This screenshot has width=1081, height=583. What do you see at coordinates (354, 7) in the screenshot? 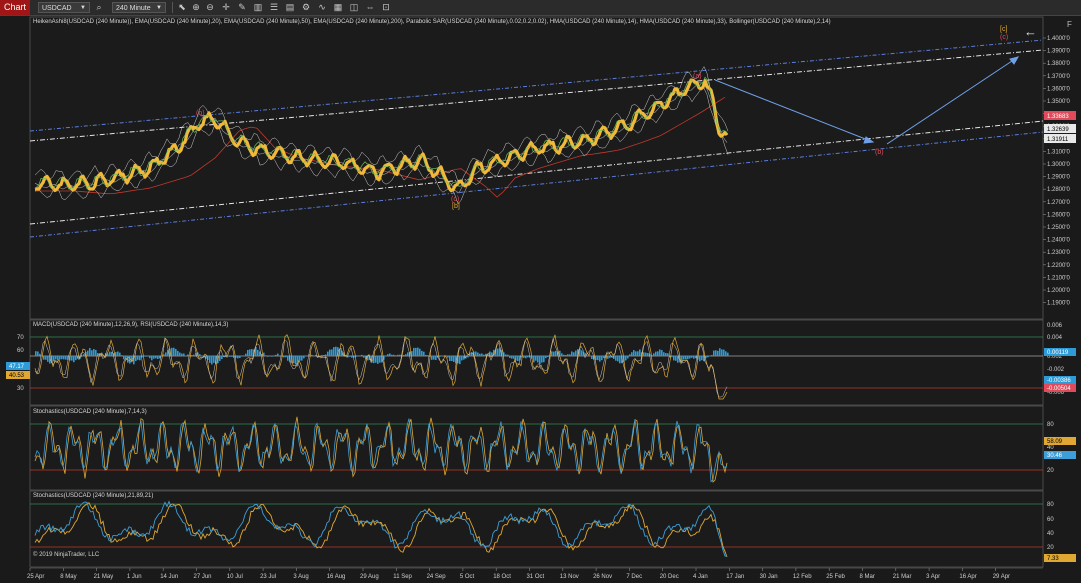
I see `snapshot-icon: ◫` at bounding box center [354, 7].